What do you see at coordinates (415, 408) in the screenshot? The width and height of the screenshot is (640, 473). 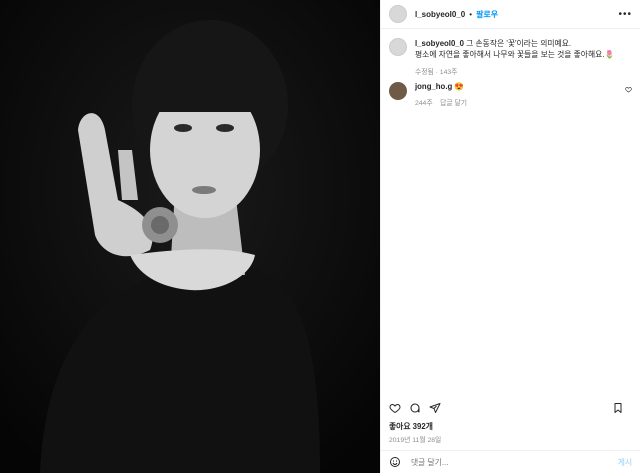 I see `comment-icon` at bounding box center [415, 408].